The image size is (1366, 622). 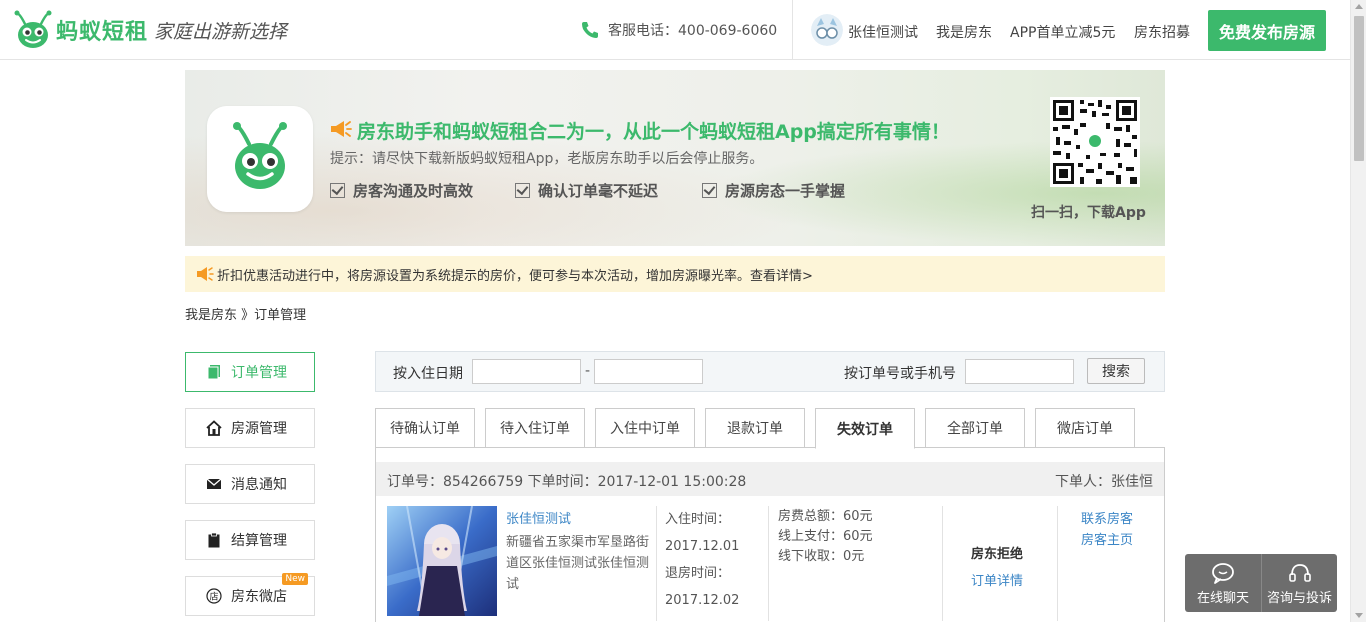 I want to click on hotline: 客服电话：400-069-6060, so click(x=678, y=30).